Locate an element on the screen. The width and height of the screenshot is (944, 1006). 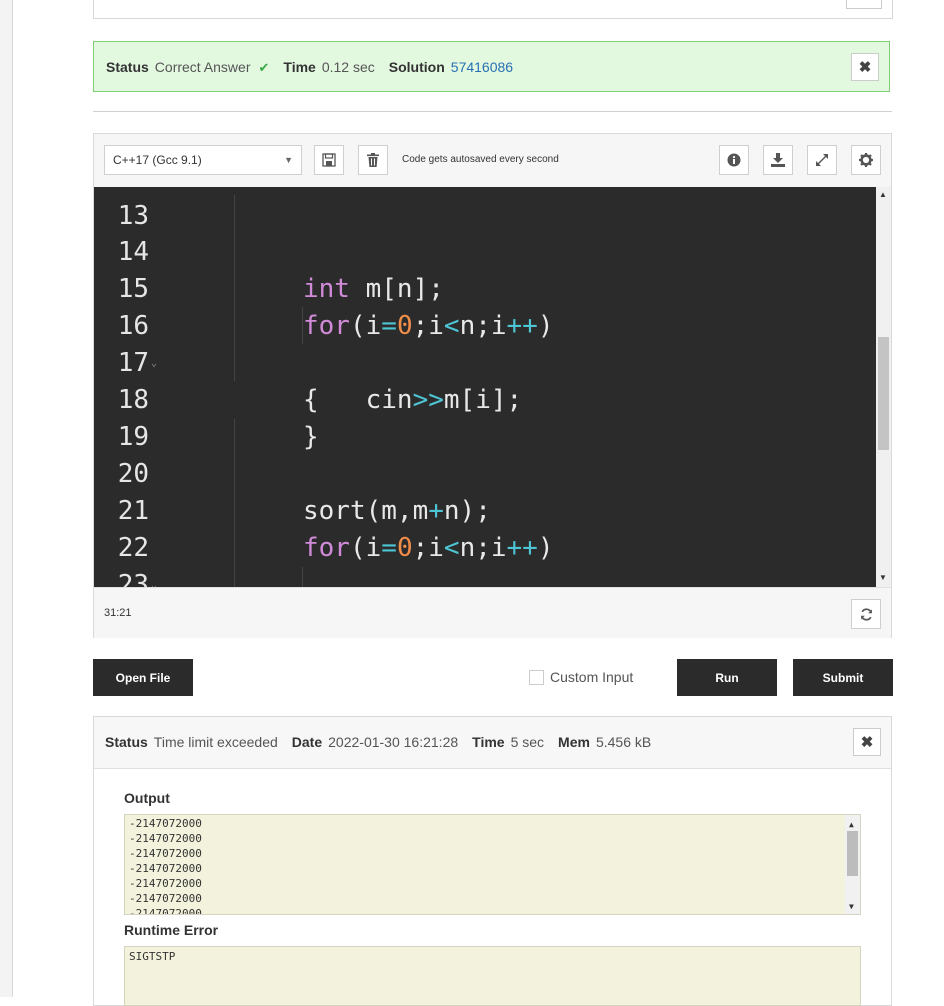
runtime-error-box: SIGTSTP is located at coordinates (492, 976).